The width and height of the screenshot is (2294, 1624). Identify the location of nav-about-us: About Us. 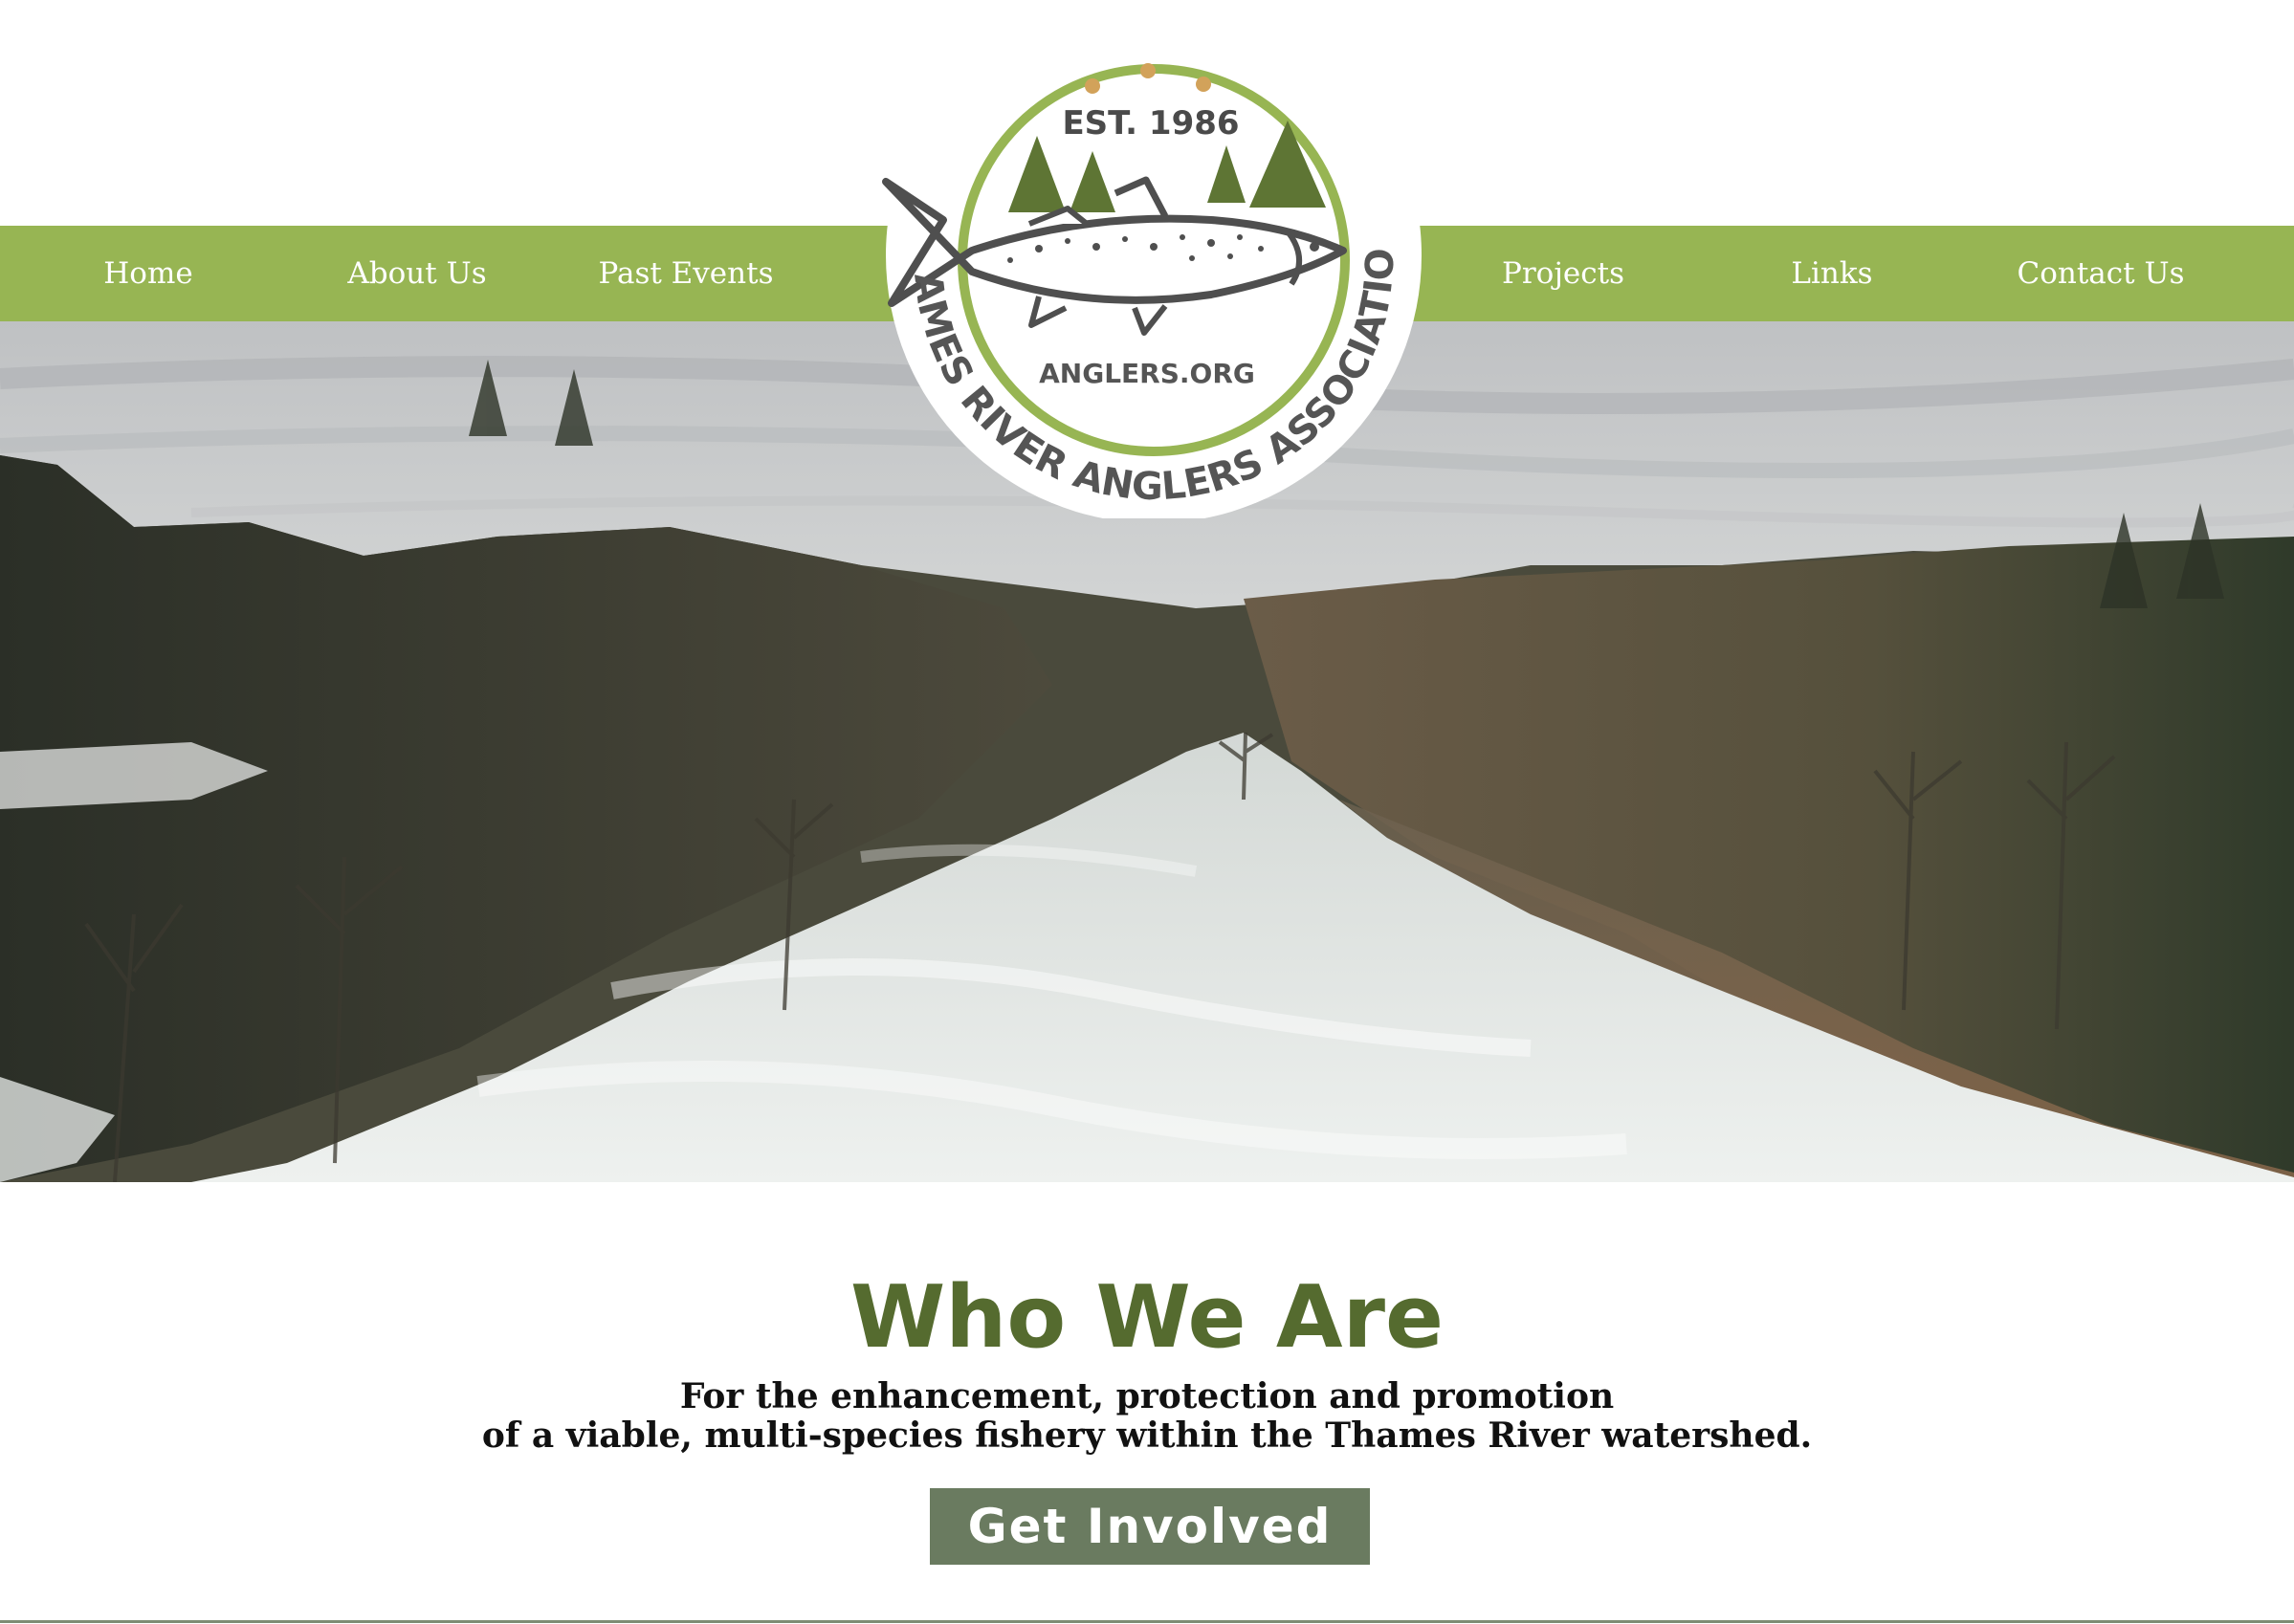
(416, 273).